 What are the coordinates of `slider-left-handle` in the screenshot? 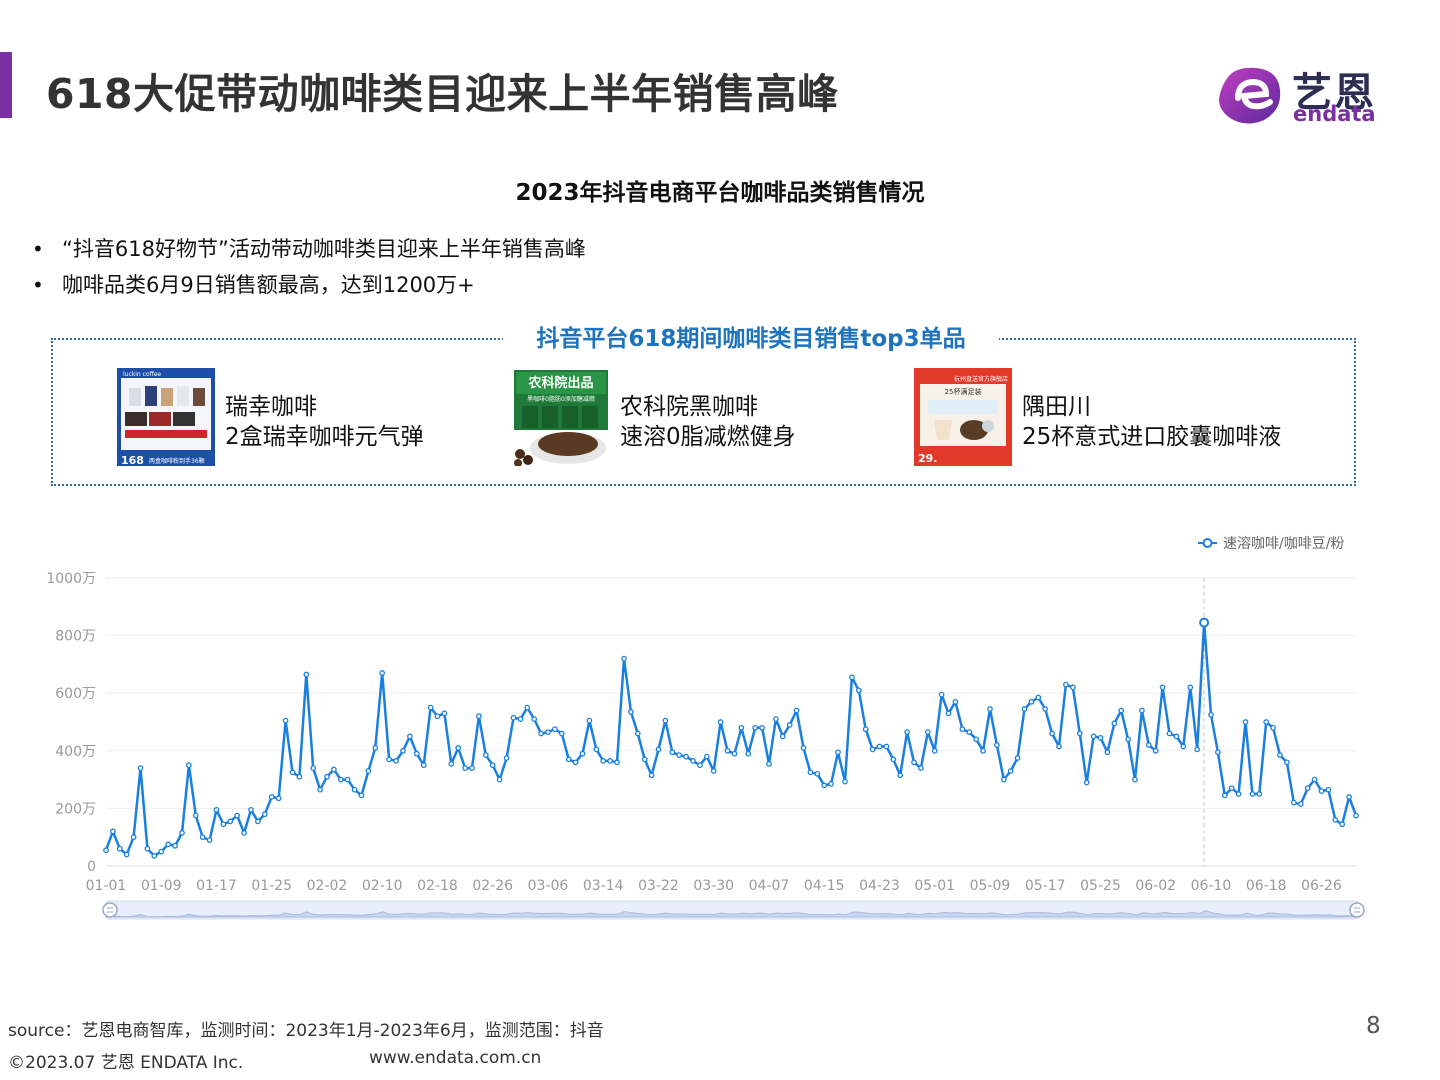 It's located at (110, 910).